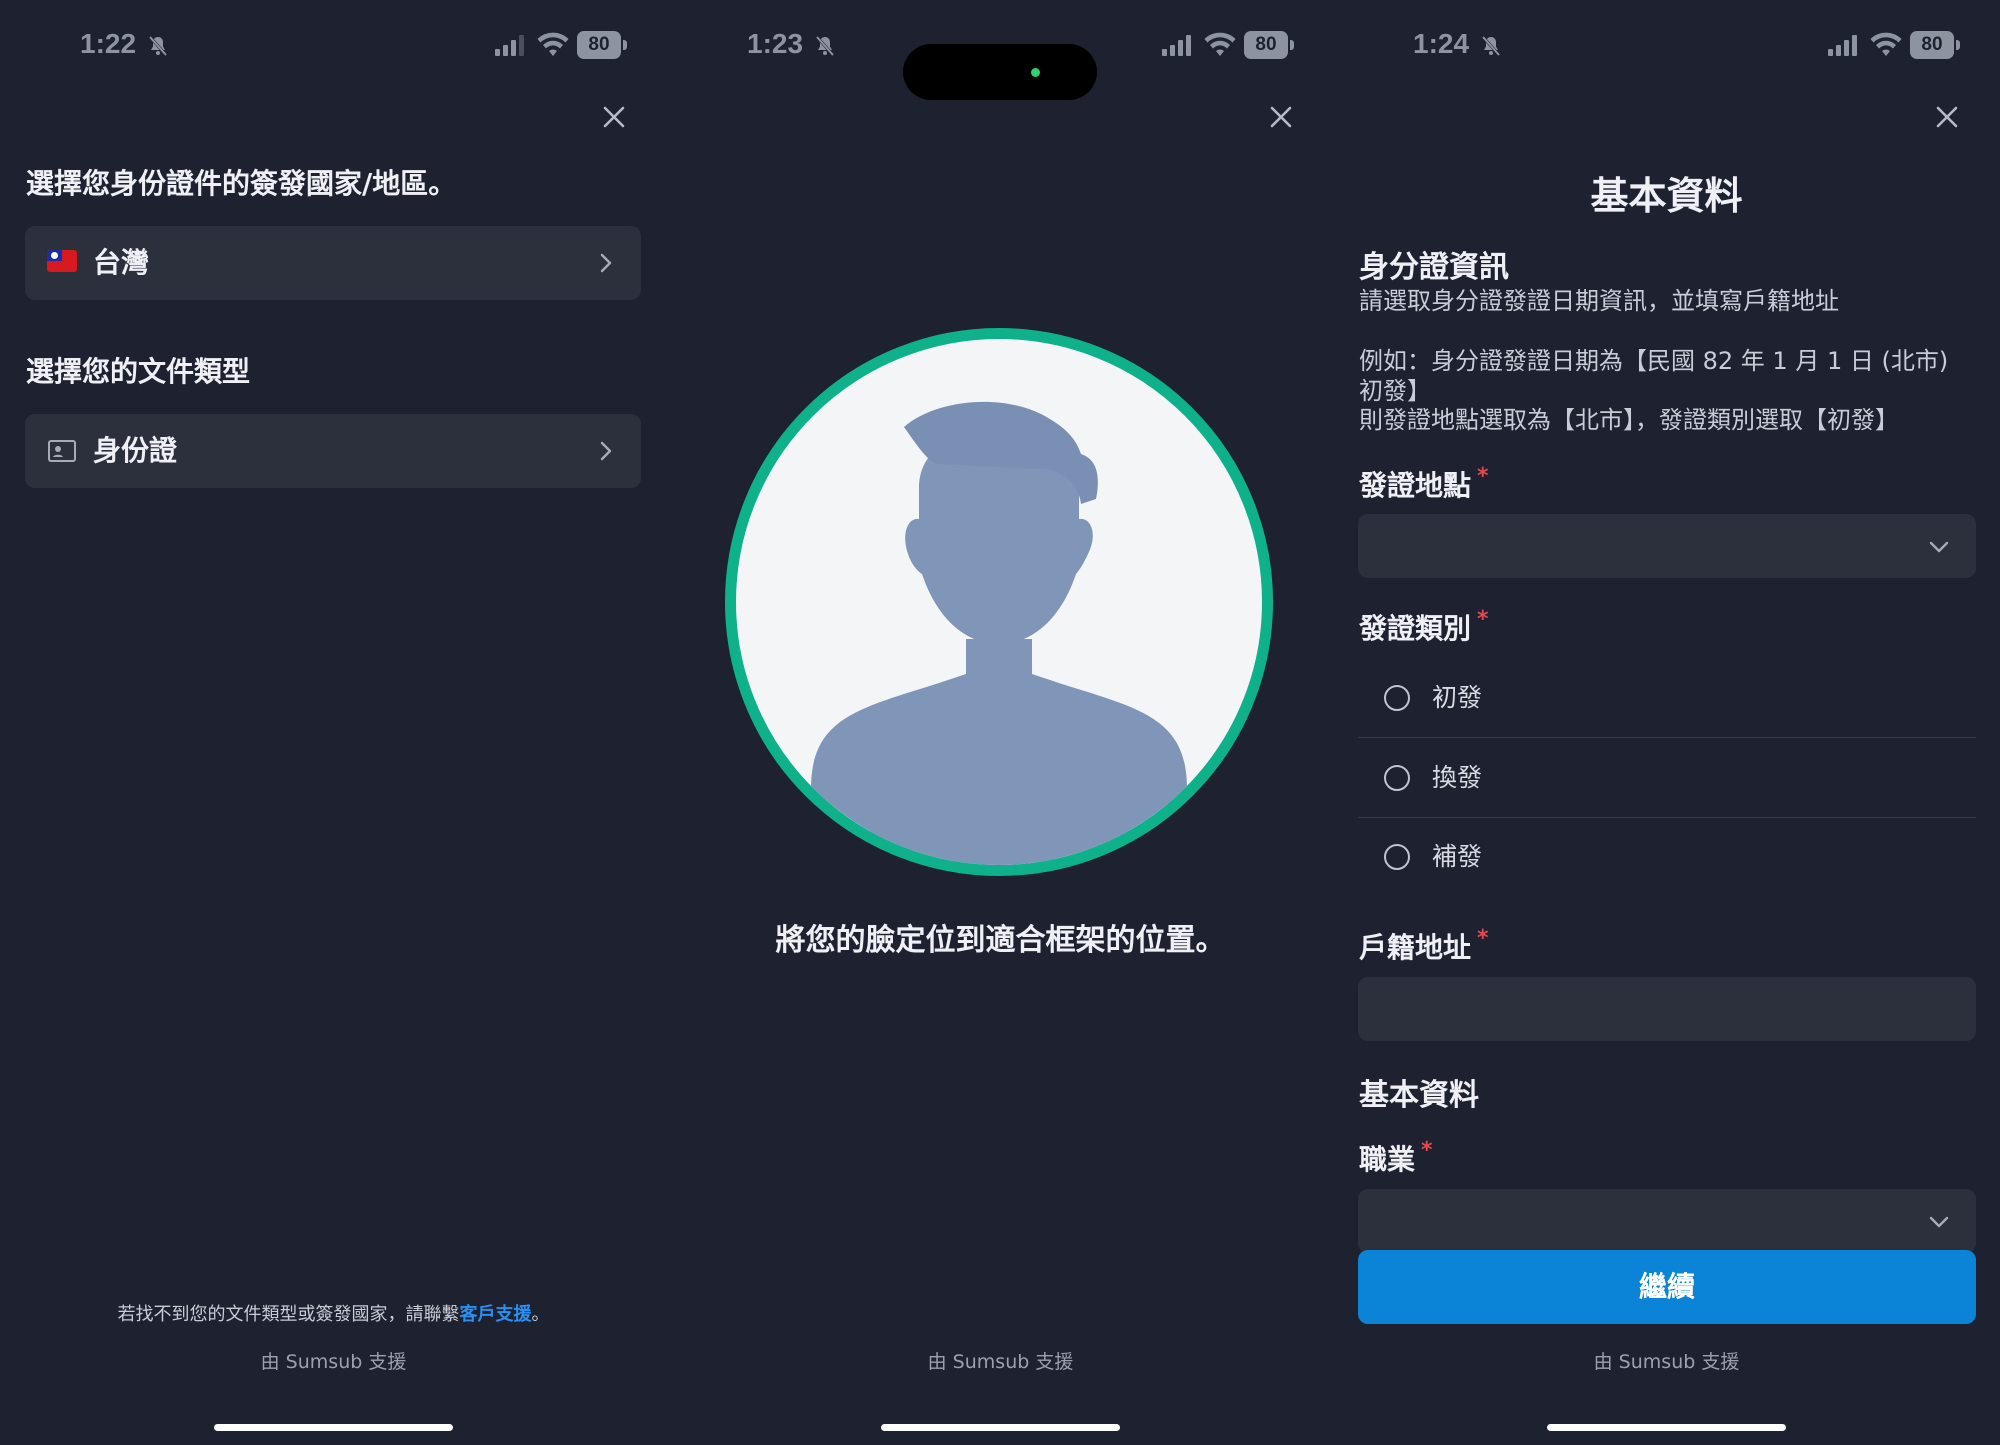 This screenshot has height=1445, width=2000. Describe the element at coordinates (1419, 1095) in the screenshot. I see `basic-section-heading: 基本資料` at that location.